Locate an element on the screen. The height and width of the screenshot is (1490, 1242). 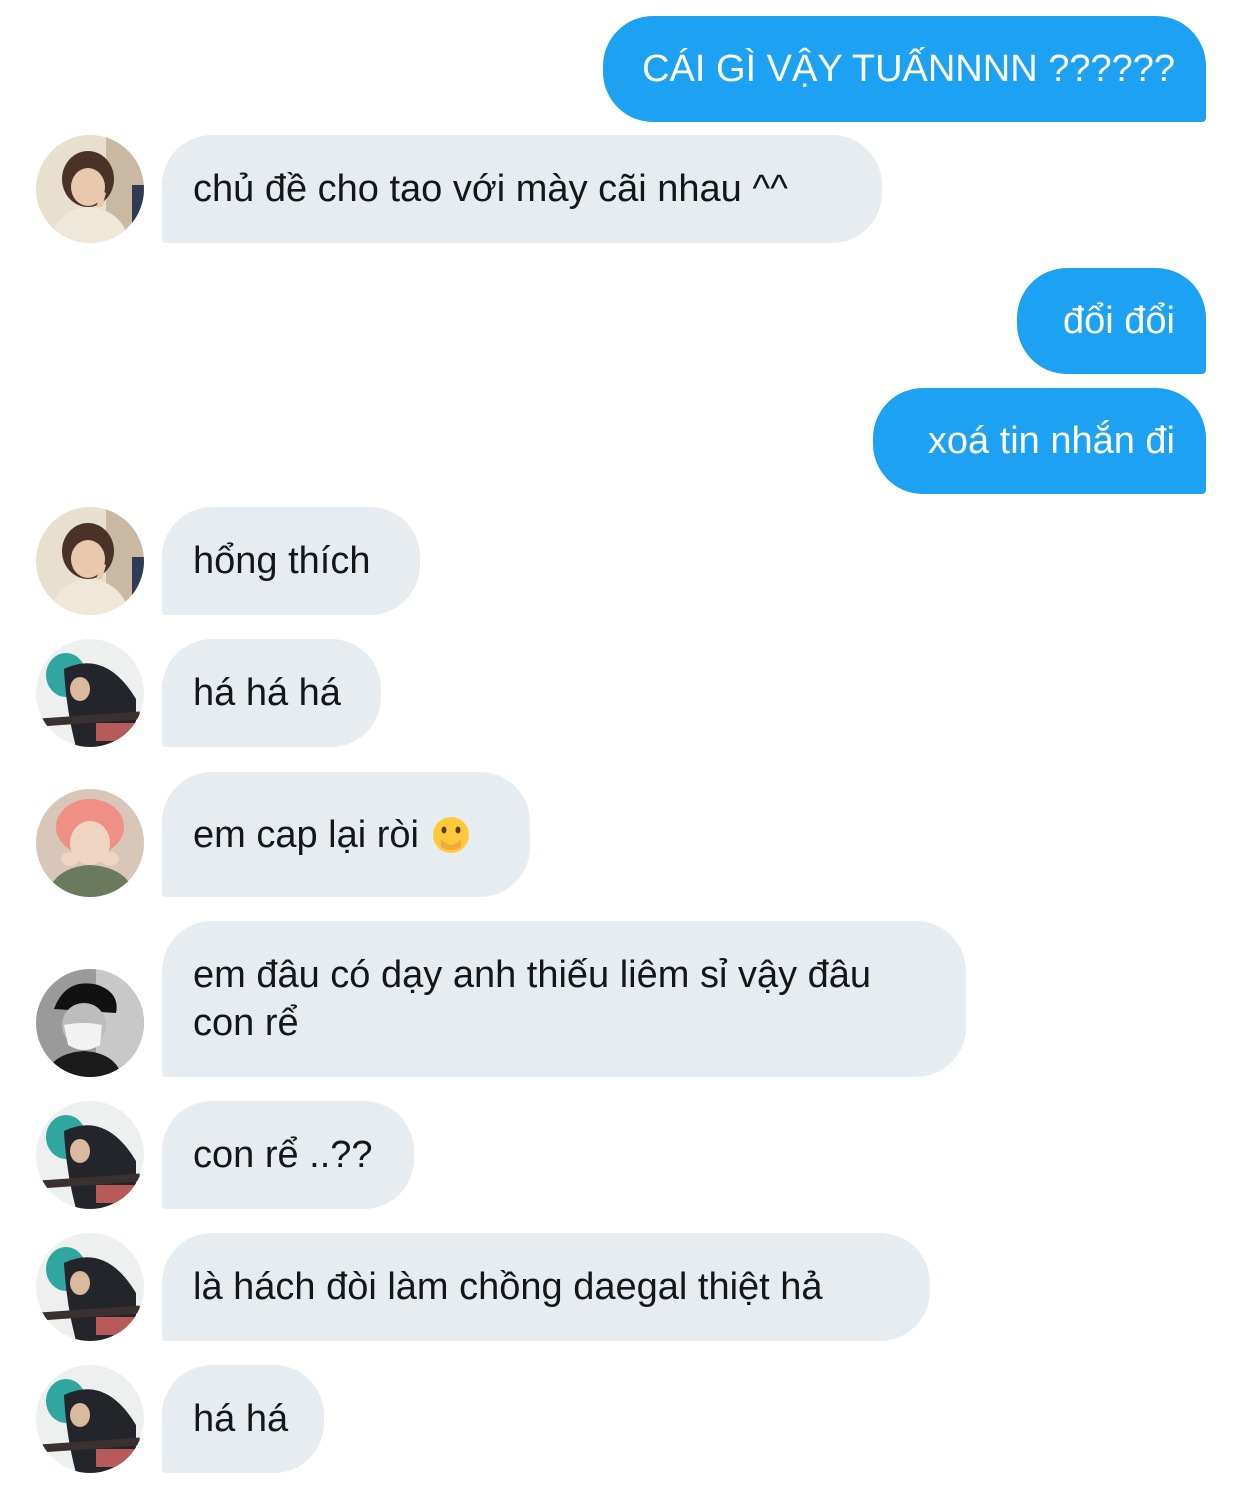
outgoing-message-bubble: xoá tin nhắn đi is located at coordinates (1039, 441).